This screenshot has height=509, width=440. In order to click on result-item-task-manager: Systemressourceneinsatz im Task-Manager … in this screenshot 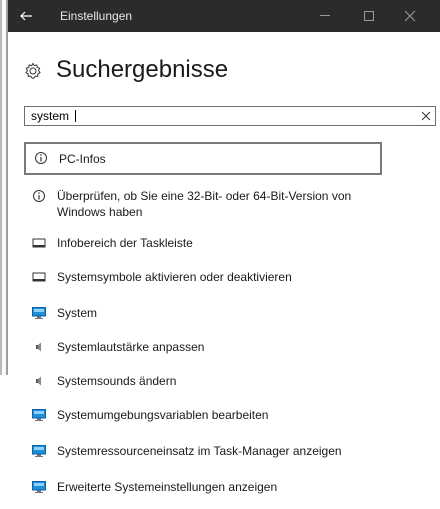, I will do `click(203, 452)`.